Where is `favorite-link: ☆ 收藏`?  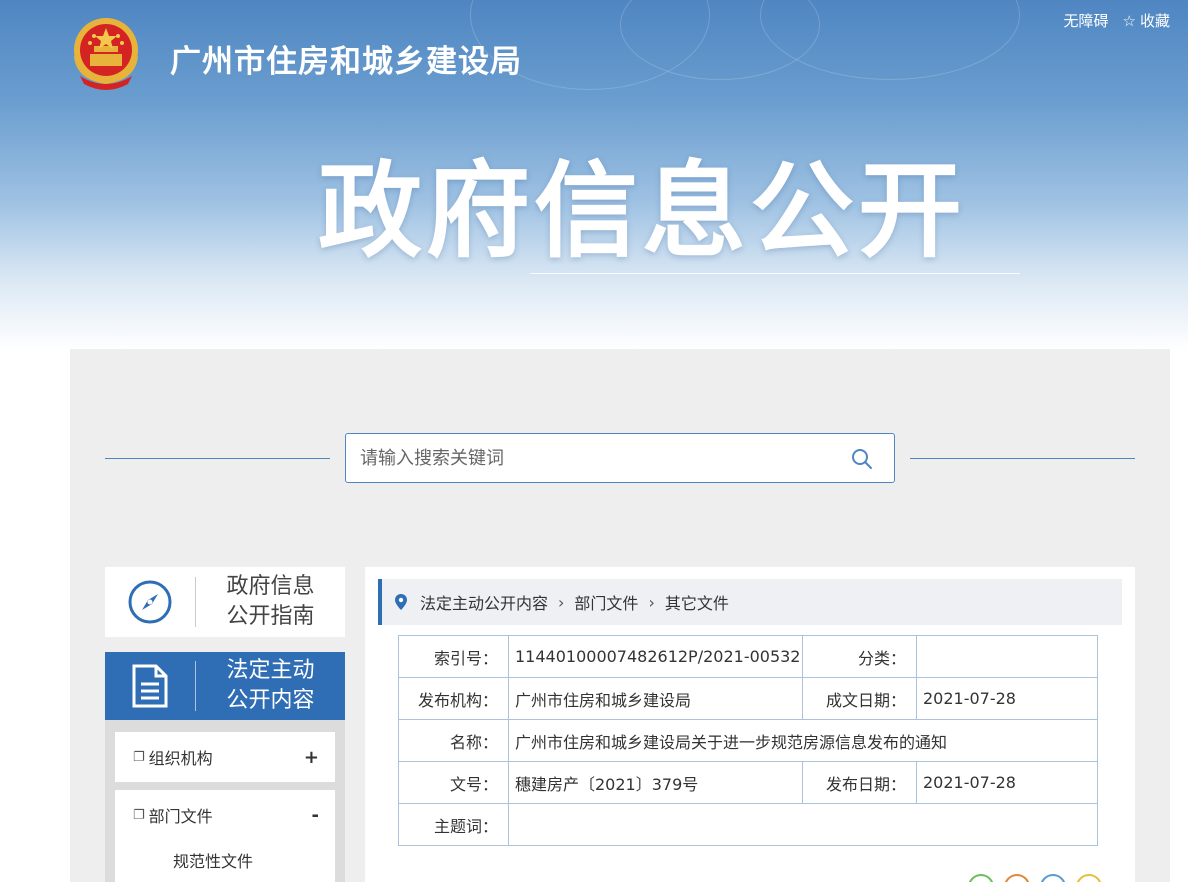 favorite-link: ☆ 收藏 is located at coordinates (1146, 20).